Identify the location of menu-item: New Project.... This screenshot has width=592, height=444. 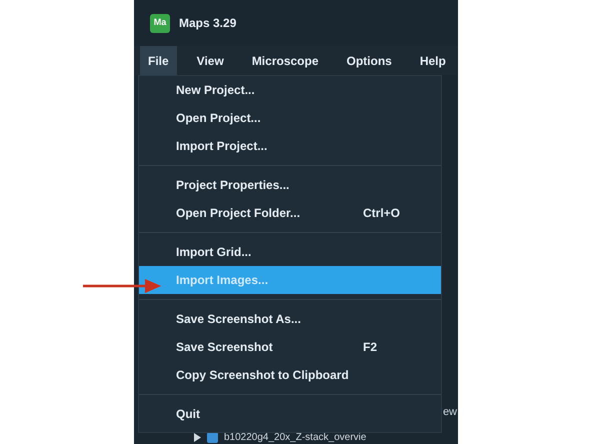
(290, 90).